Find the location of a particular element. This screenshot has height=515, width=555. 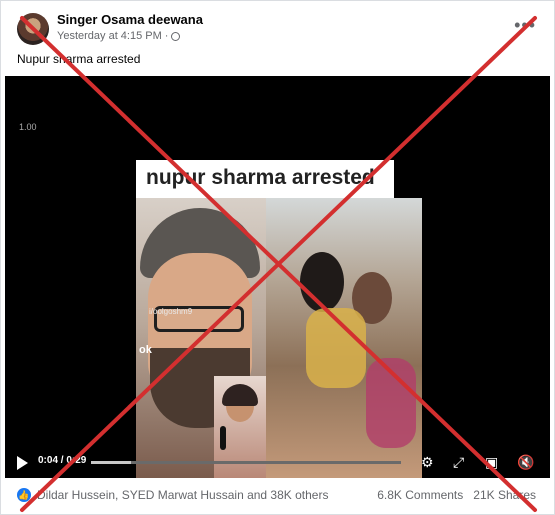

picture-in-picture-icon: ▣ is located at coordinates (491, 462).